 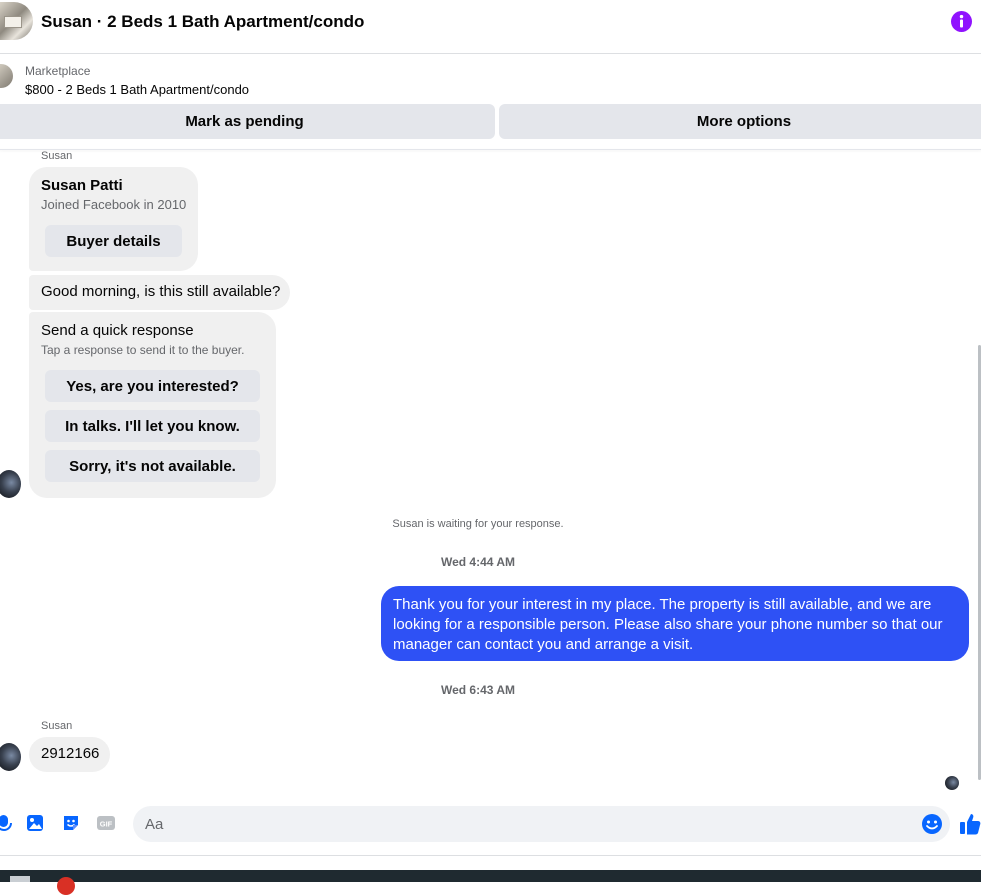 I want to click on listing-thumbnail, so click(x=6, y=76).